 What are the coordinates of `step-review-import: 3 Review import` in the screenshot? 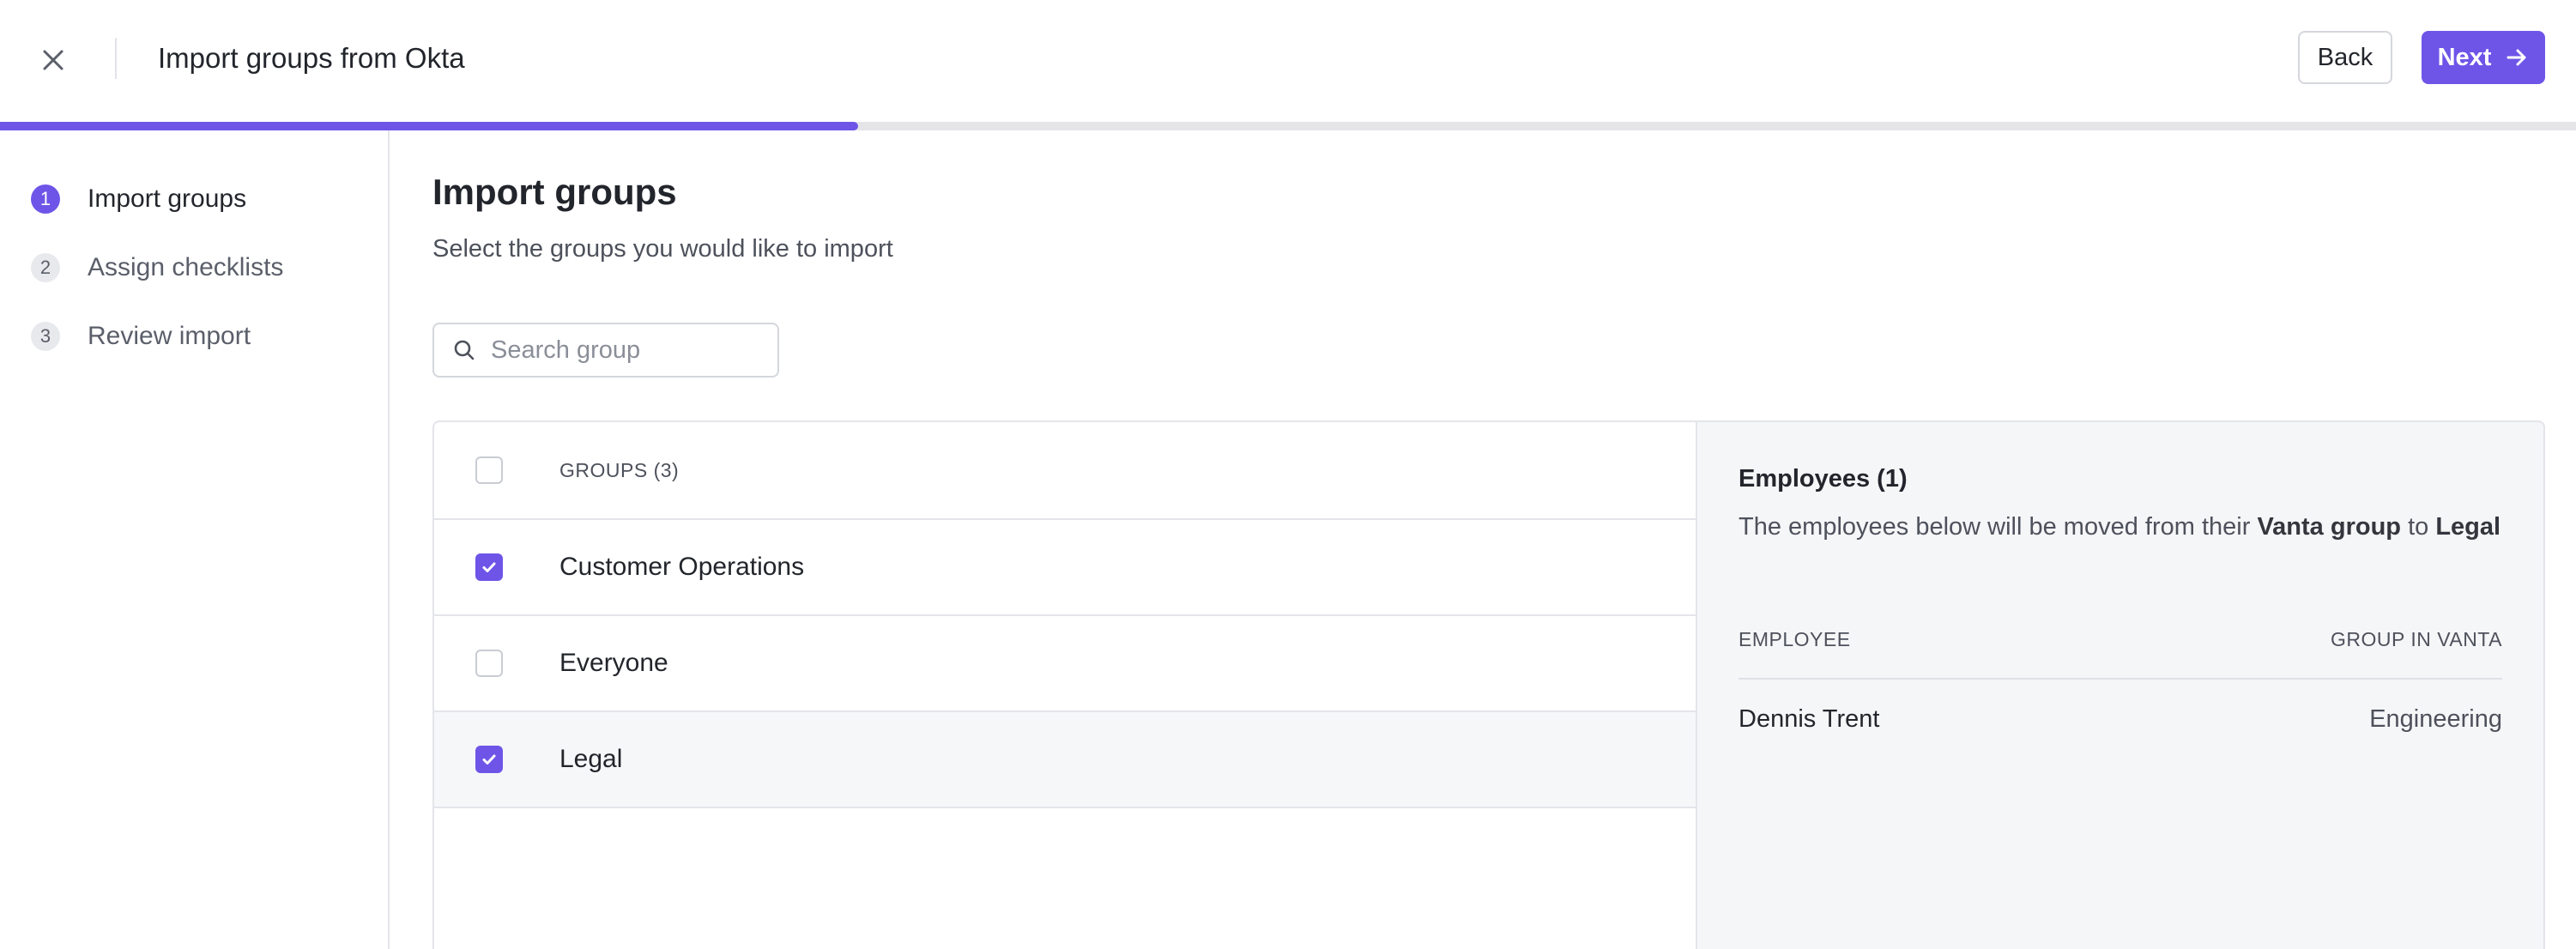 It's located at (141, 336).